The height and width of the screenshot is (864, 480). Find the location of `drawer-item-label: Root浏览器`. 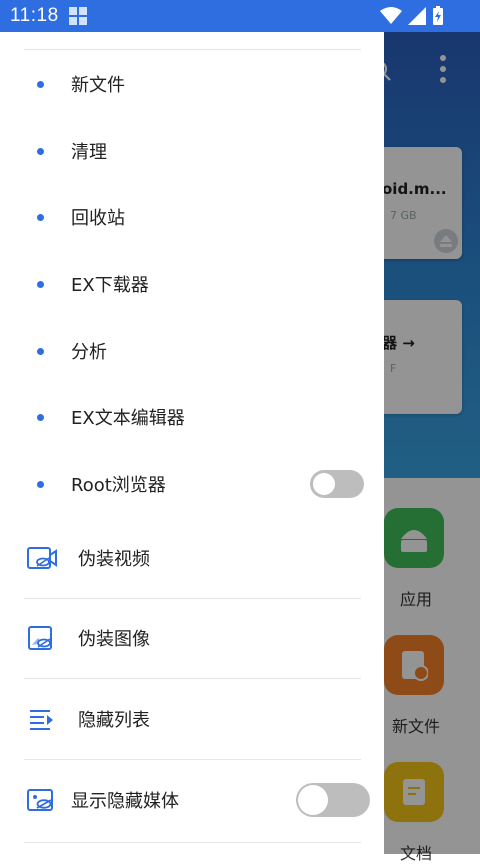

drawer-item-label: Root浏览器 is located at coordinates (118, 485).